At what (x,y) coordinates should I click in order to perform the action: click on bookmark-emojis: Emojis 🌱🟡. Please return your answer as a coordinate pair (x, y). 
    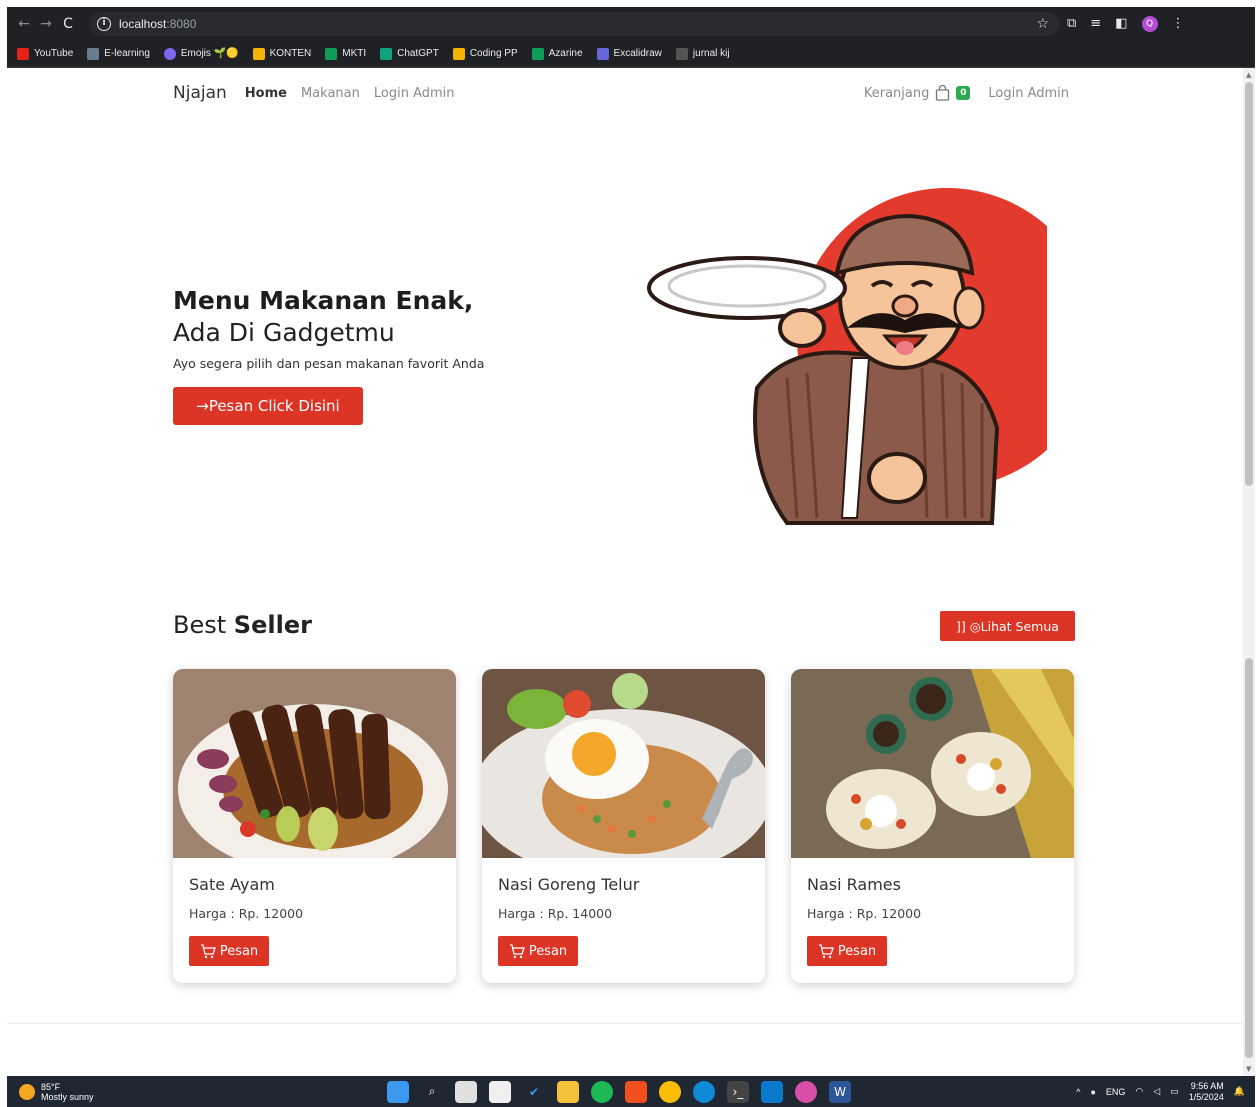
    Looking at the image, I should click on (201, 53).